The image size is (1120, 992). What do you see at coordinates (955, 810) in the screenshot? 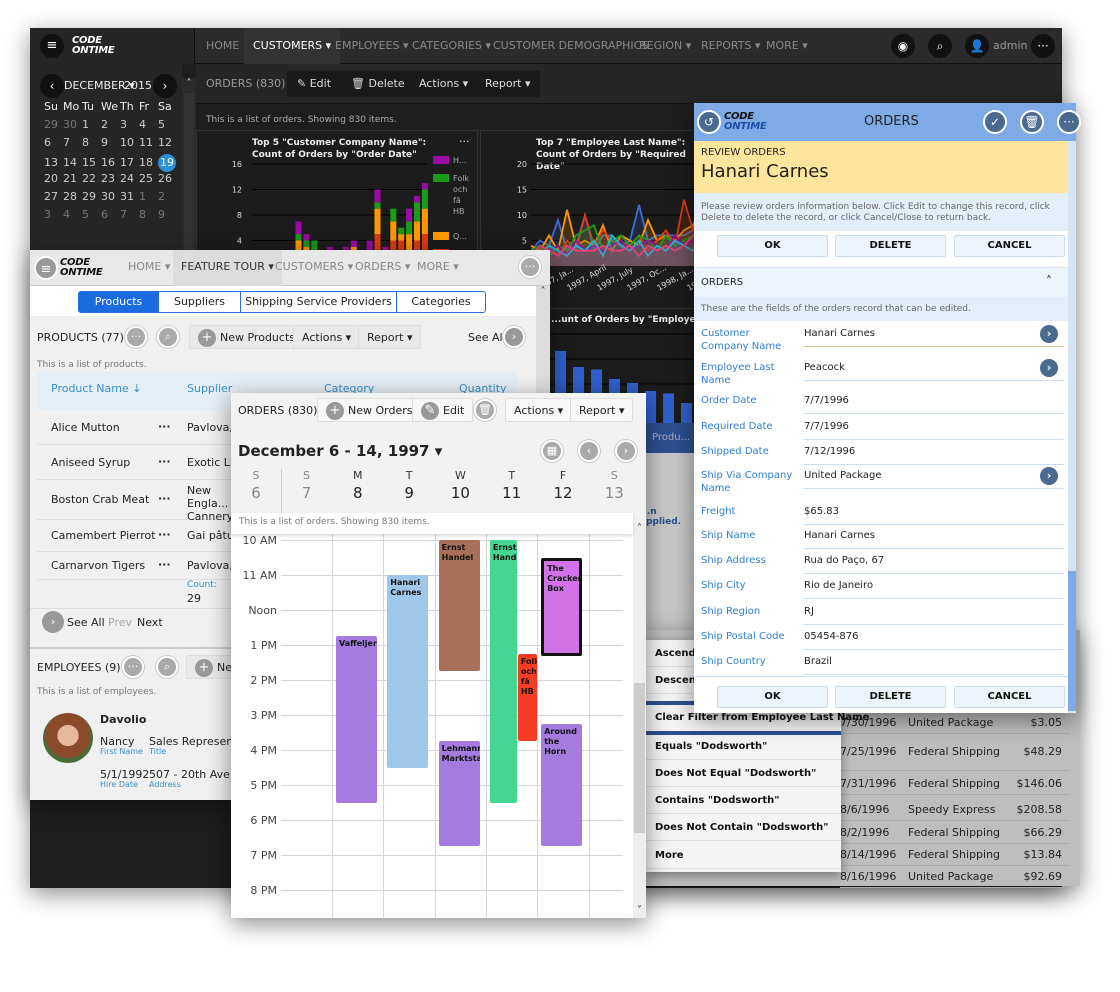
I see `grid-row: 8/6/1996 Speedy Express $208.58` at bounding box center [955, 810].